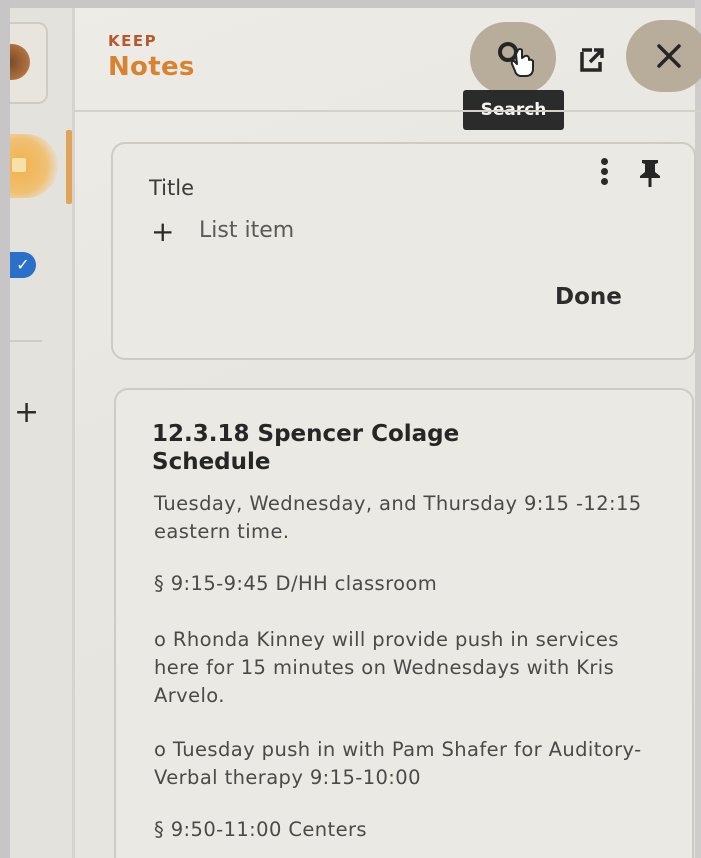 Image resolution: width=701 pixels, height=858 pixels. What do you see at coordinates (260, 829) in the screenshot?
I see `note-line: § 9:50-11:00 Centers` at bounding box center [260, 829].